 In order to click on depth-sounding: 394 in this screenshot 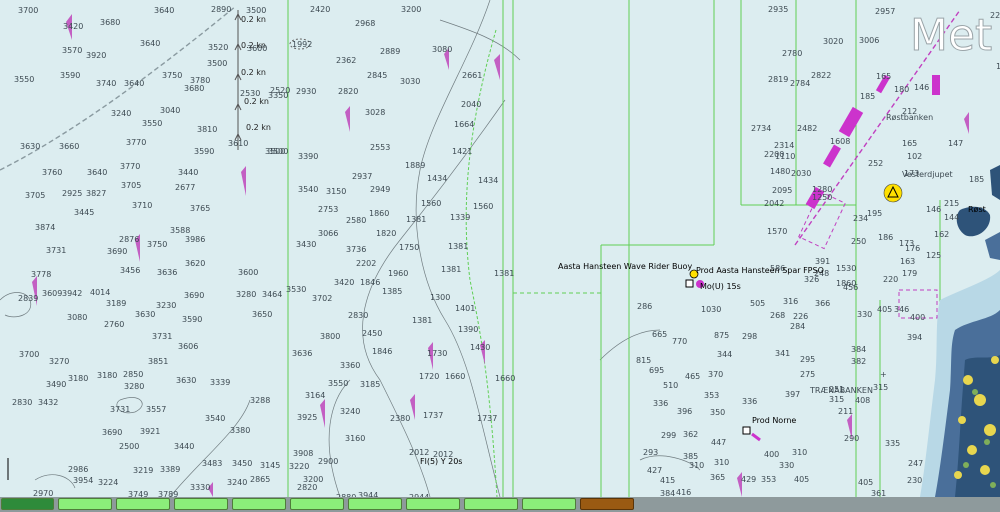, I will do `click(914, 337)`.